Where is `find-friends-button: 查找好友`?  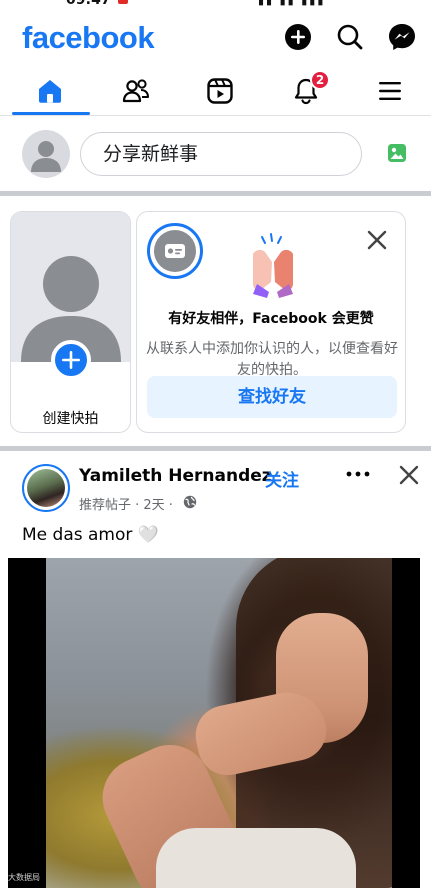 find-friends-button: 查找好友 is located at coordinates (272, 397).